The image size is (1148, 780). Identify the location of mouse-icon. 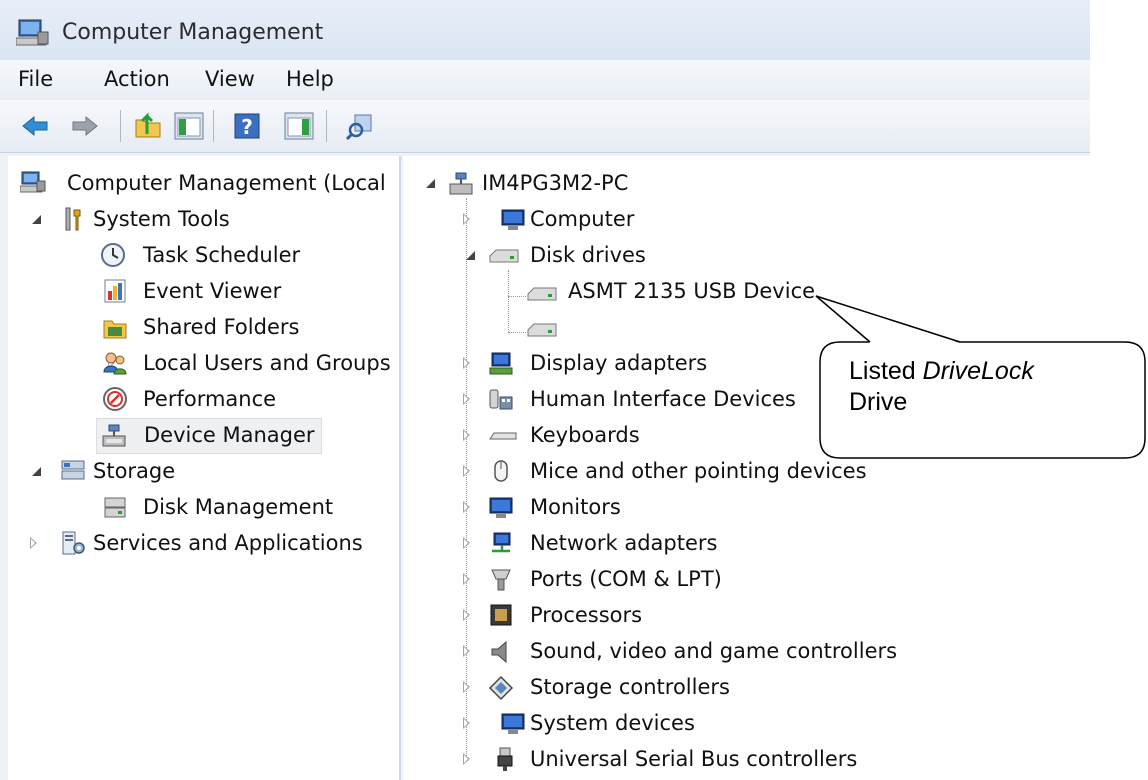
(501, 471).